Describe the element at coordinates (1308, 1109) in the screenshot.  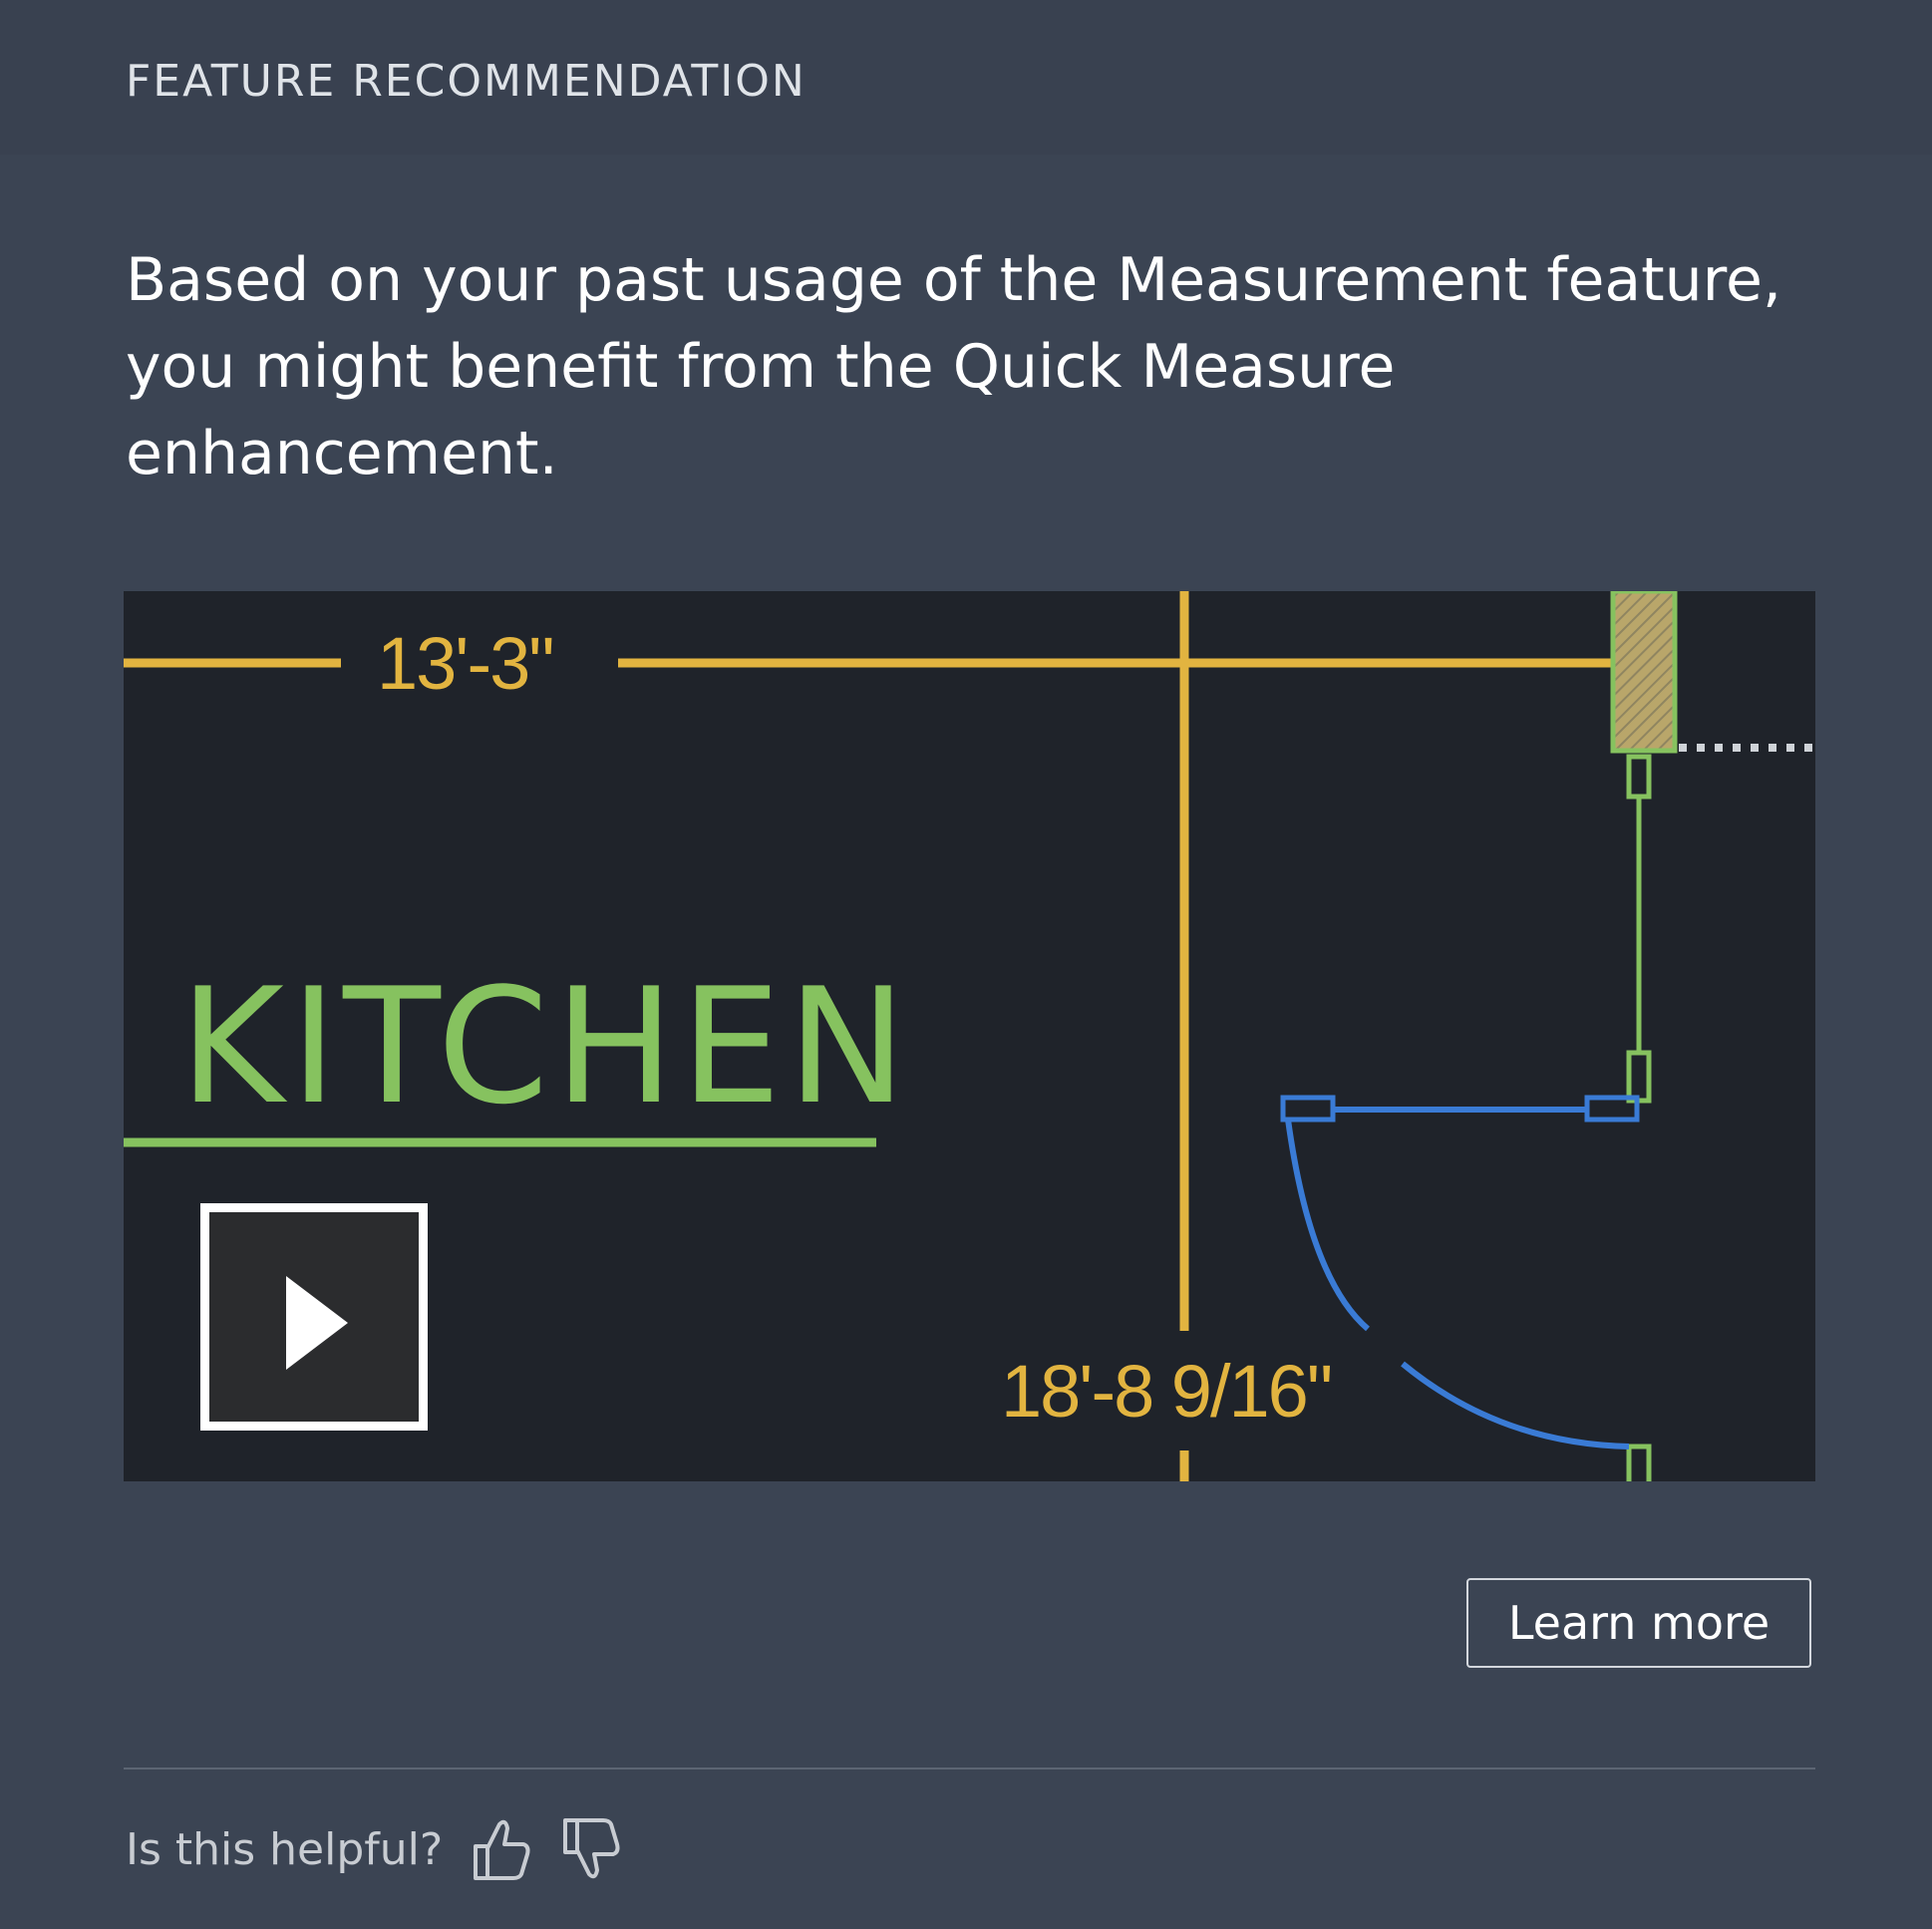
I see `door-hinge-left` at that location.